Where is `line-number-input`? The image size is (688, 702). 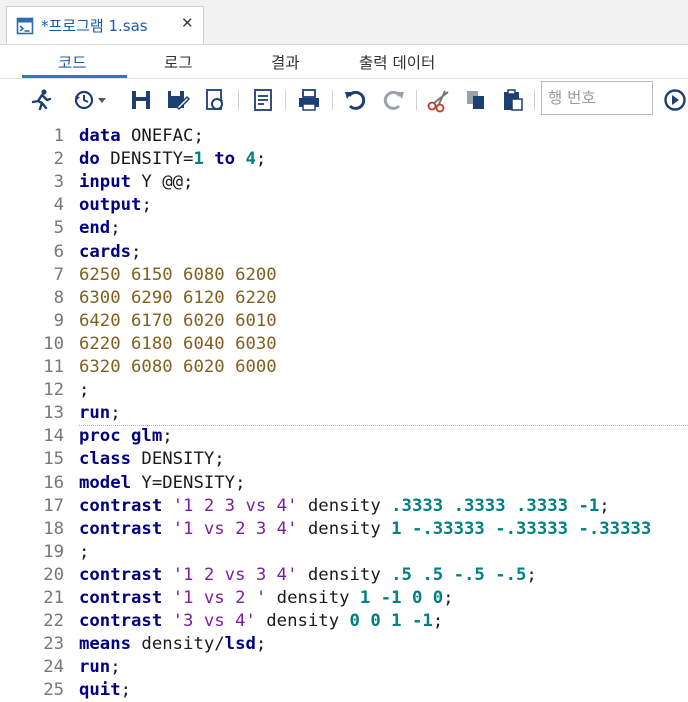 line-number-input is located at coordinates (597, 98).